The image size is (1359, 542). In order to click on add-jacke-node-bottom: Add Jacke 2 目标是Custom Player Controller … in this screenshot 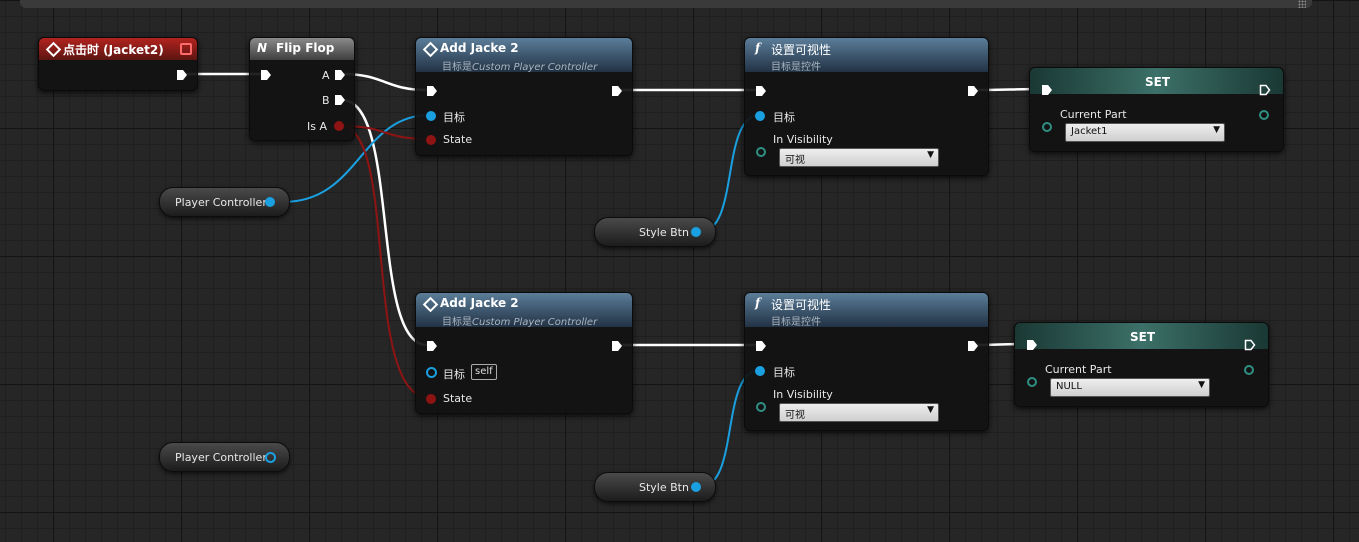, I will do `click(524, 353)`.